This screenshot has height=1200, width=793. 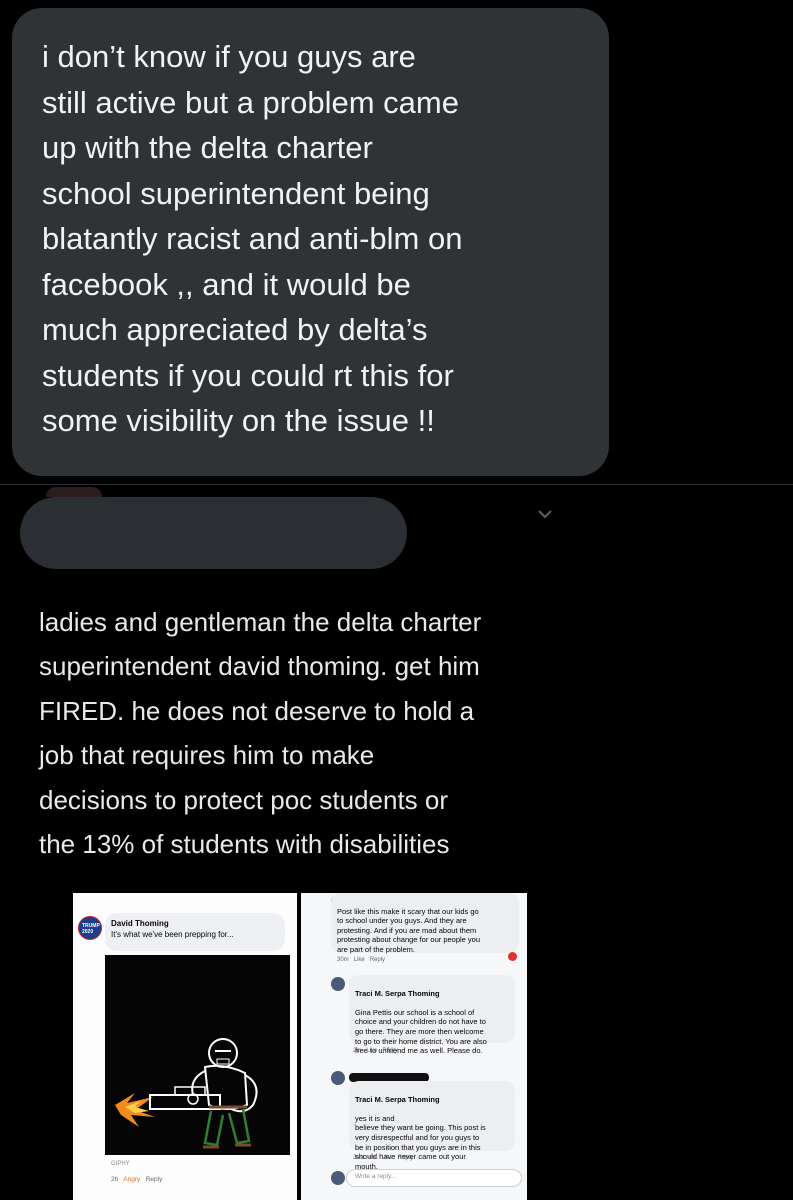 I want to click on user-avatar, so click(x=338, y=1178).